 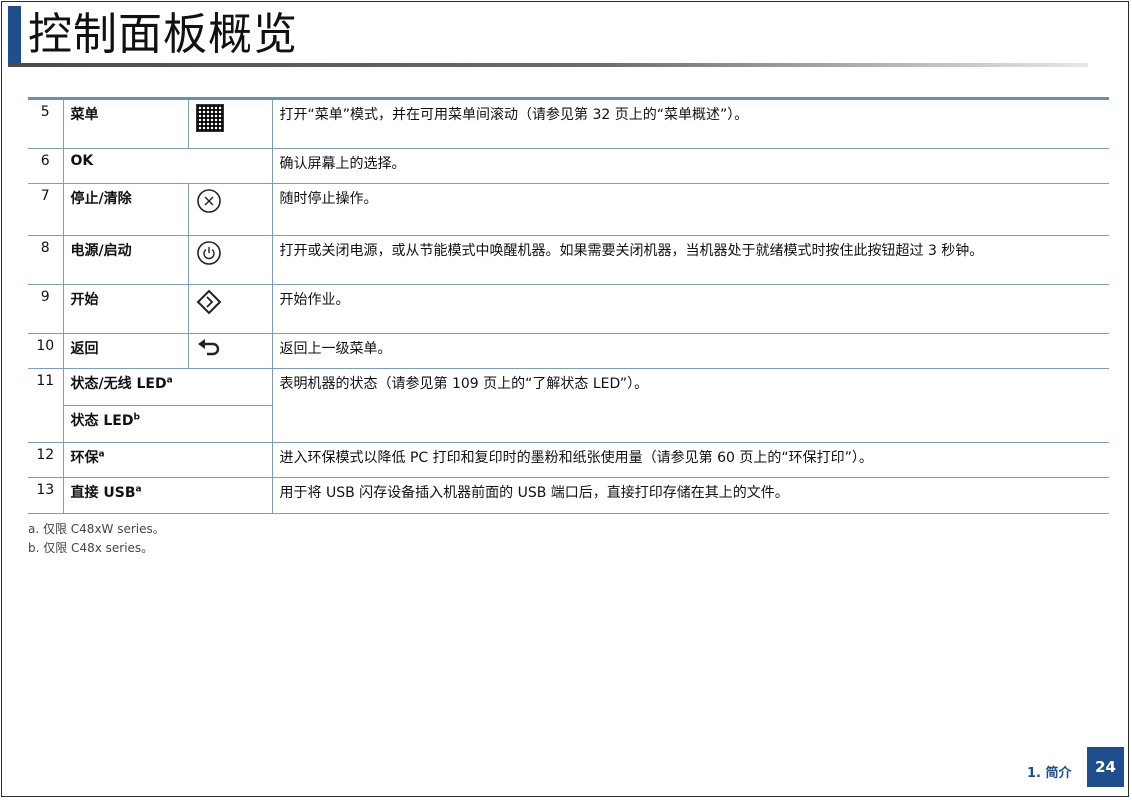 What do you see at coordinates (46, 209) in the screenshot?
I see `row-number: 7` at bounding box center [46, 209].